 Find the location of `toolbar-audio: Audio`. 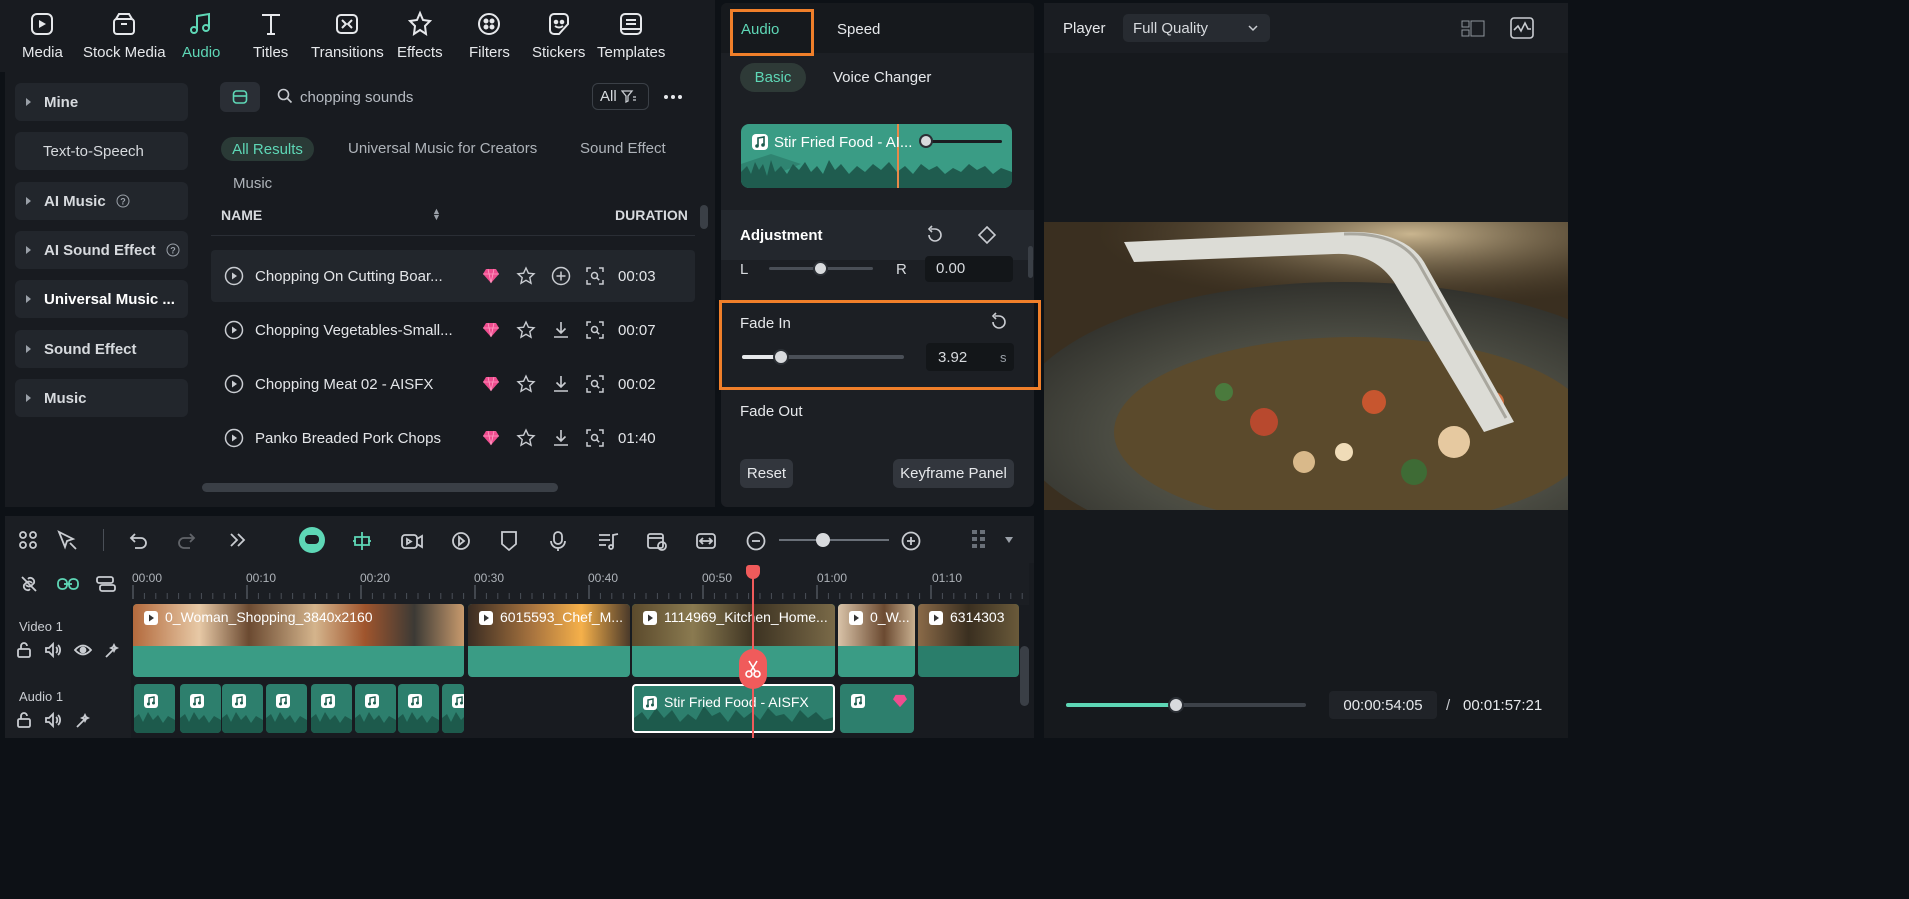

toolbar-audio: Audio is located at coordinates (201, 35).